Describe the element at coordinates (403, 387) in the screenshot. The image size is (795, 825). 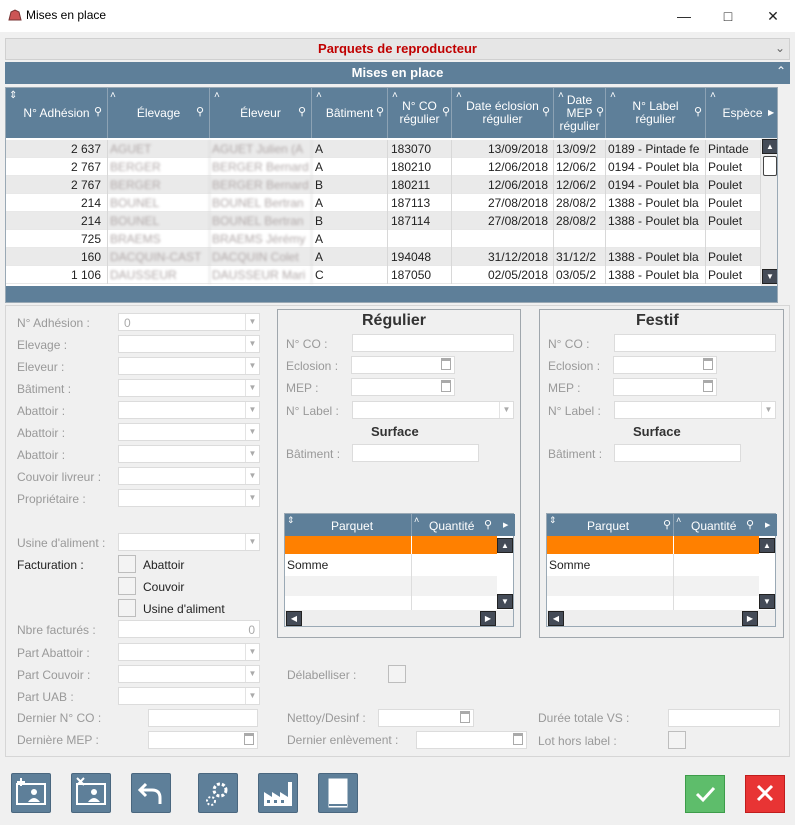
I see `regulier-mep-input` at that location.